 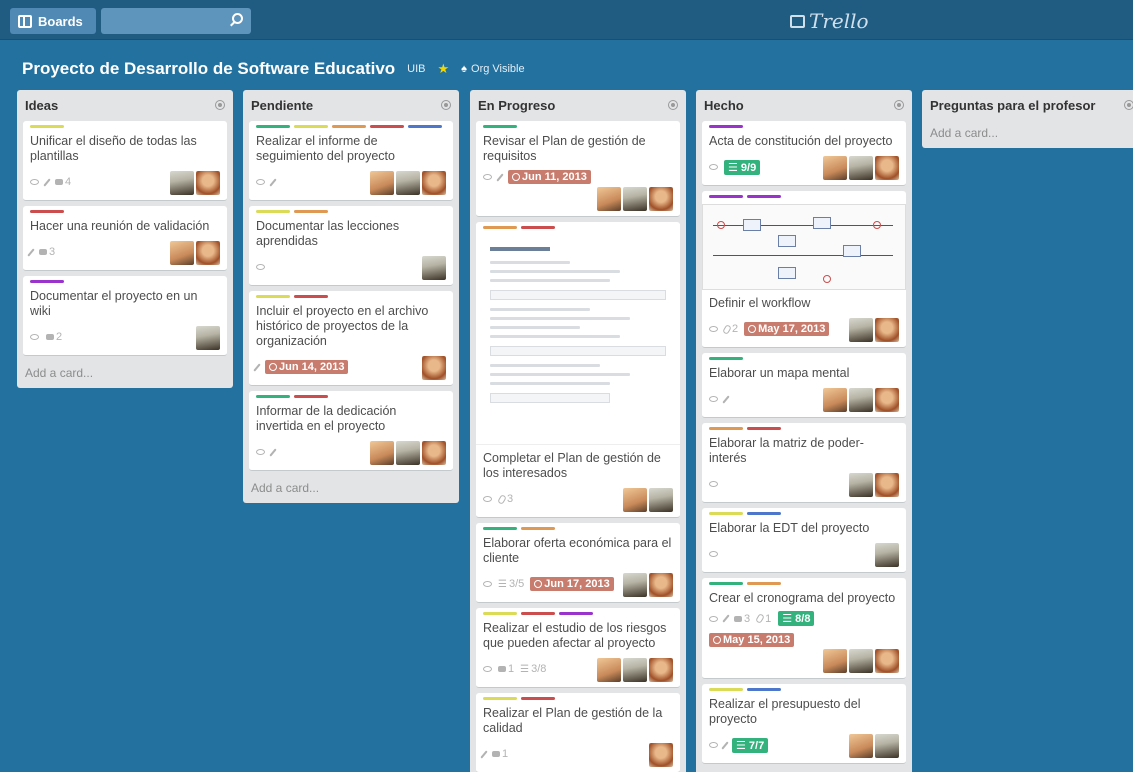 What do you see at coordinates (273, 367) in the screenshot?
I see `clock-icon` at bounding box center [273, 367].